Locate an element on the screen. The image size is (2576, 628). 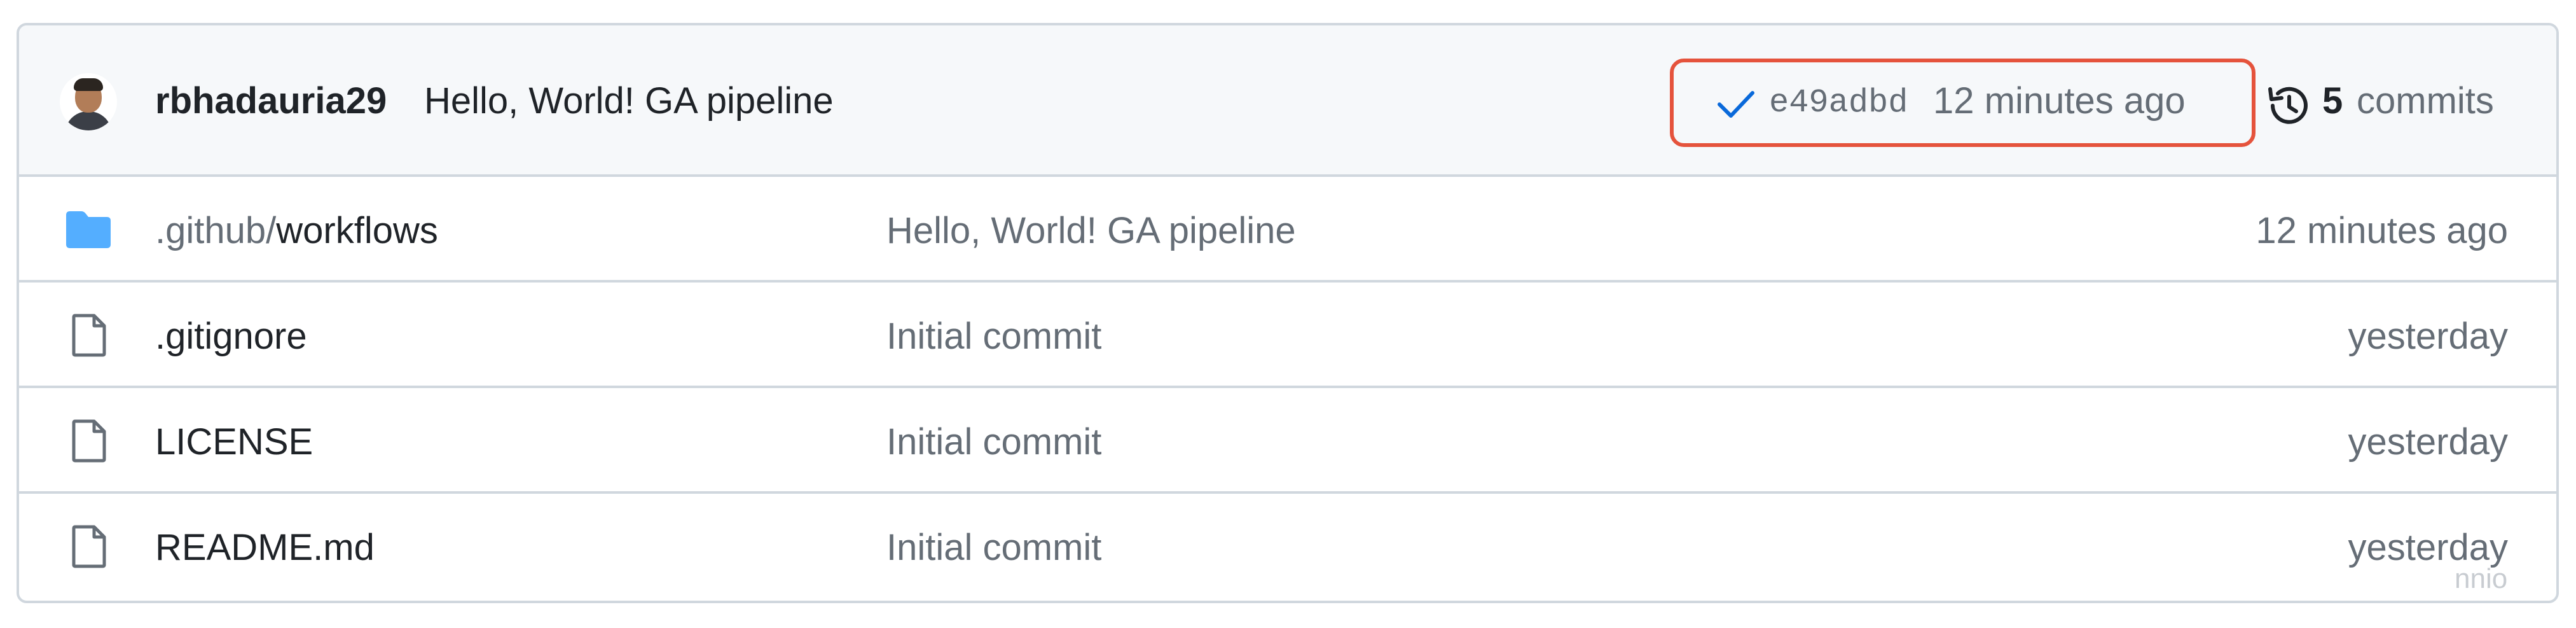
avatar is located at coordinates (88, 102).